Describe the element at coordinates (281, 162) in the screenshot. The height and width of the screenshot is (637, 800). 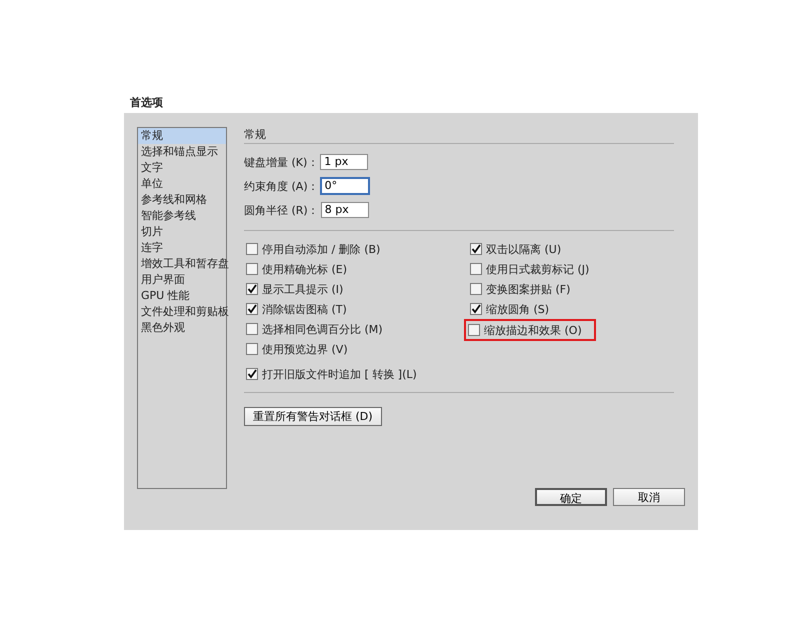
I see `field-label: 键盘增量 (K)：` at that location.